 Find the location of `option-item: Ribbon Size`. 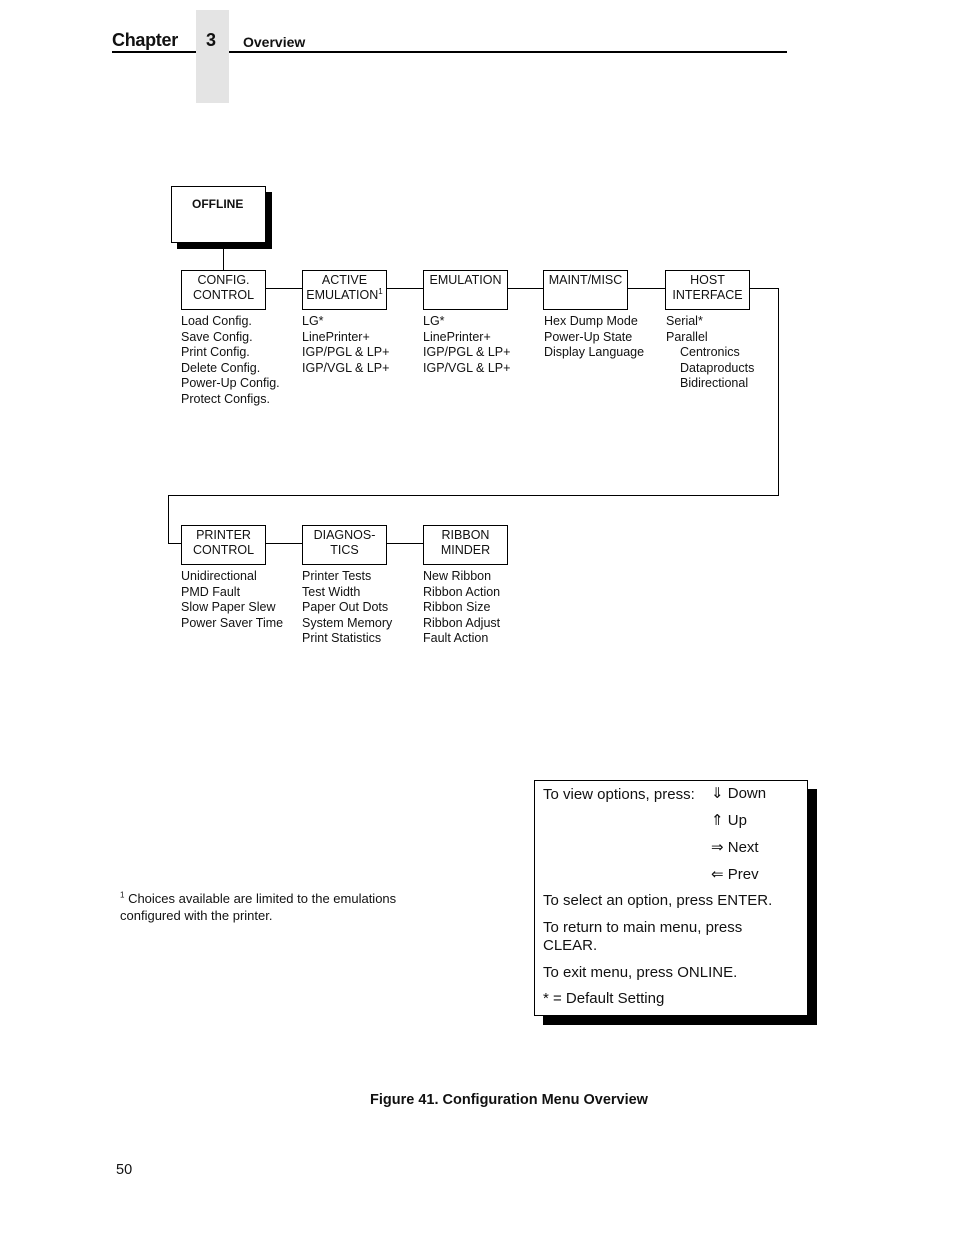

option-item: Ribbon Size is located at coordinates (457, 607).